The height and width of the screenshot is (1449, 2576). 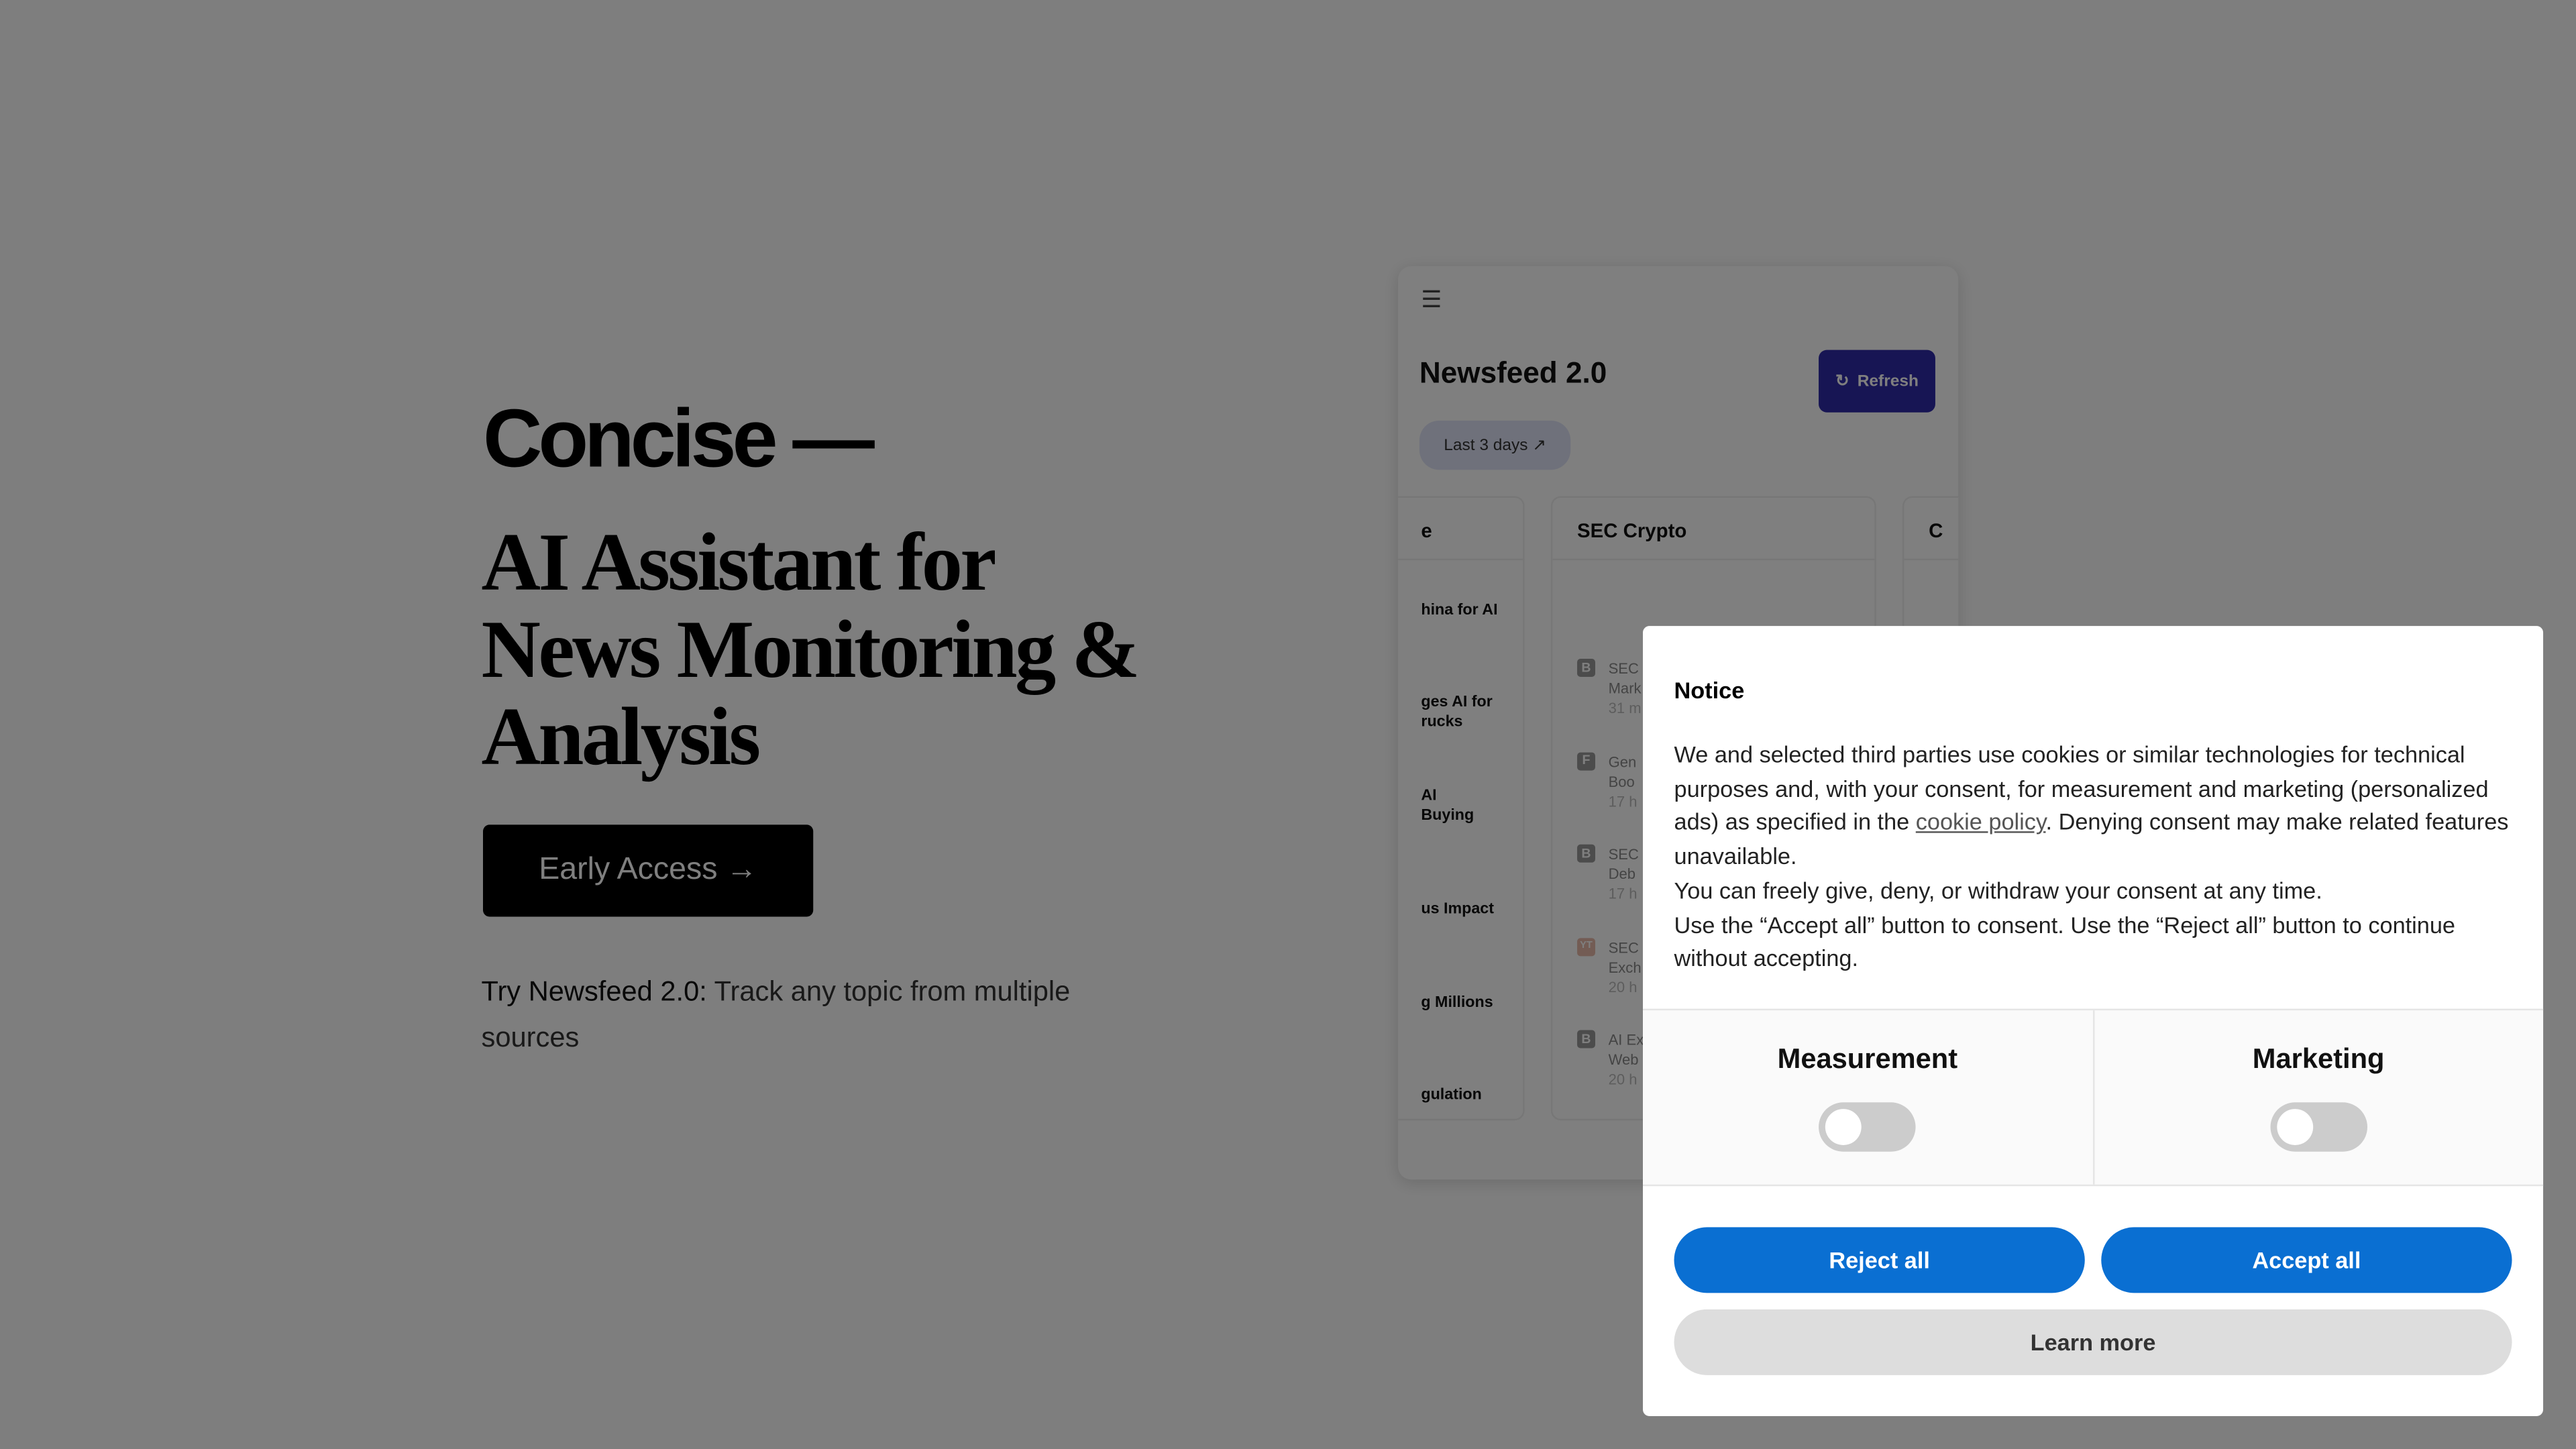 I want to click on consent-preferences: Measurement Marketing, so click(x=2093, y=1097).